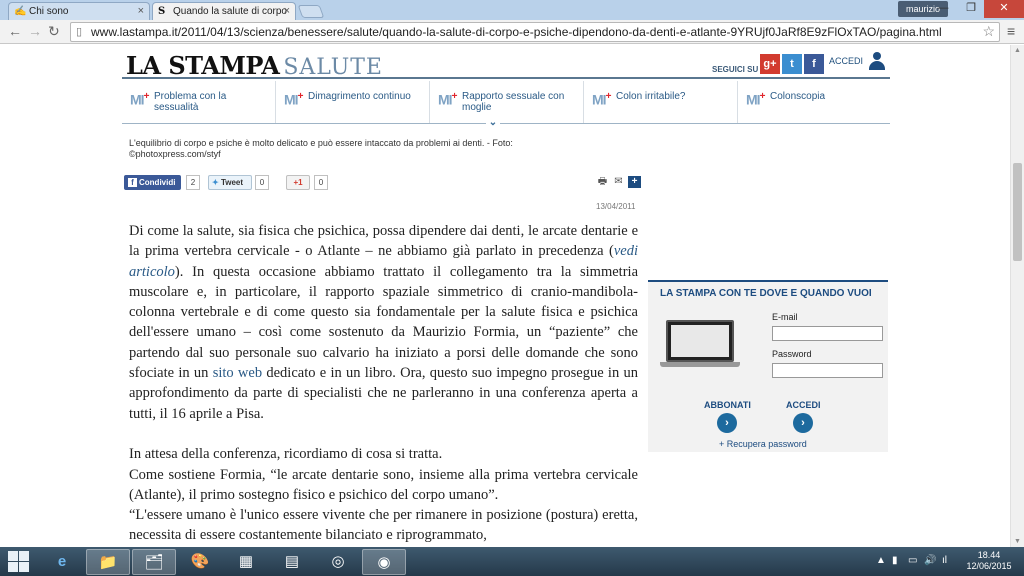 This screenshot has height=576, width=1024. I want to click on file-explorer-window-icon: 🗂, so click(154, 562).